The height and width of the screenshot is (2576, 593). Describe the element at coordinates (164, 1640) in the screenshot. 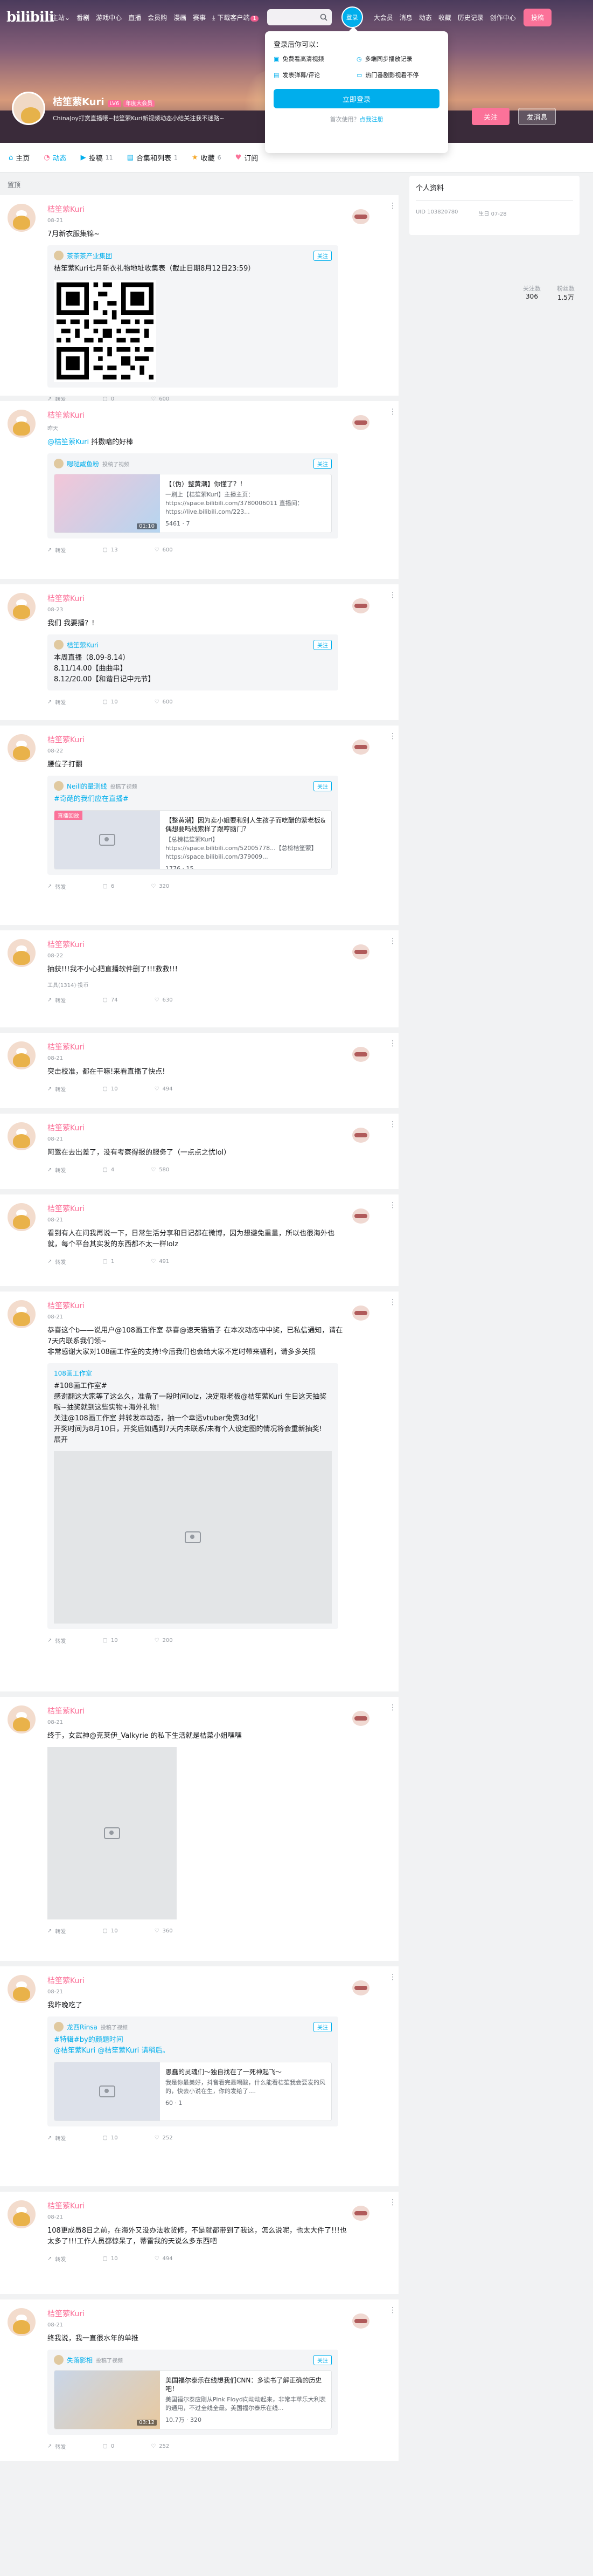

I see `like-button: ♡ 200` at that location.